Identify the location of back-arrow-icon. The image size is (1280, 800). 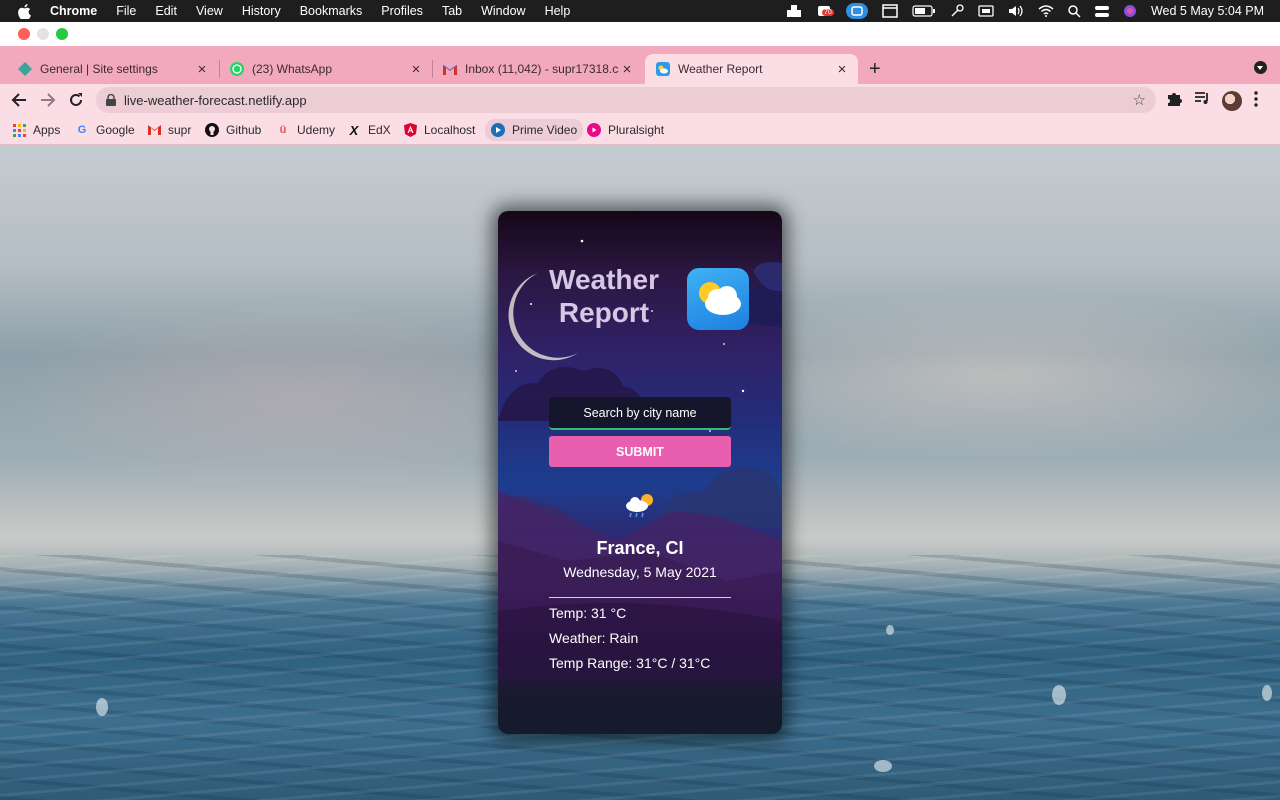
(19, 100).